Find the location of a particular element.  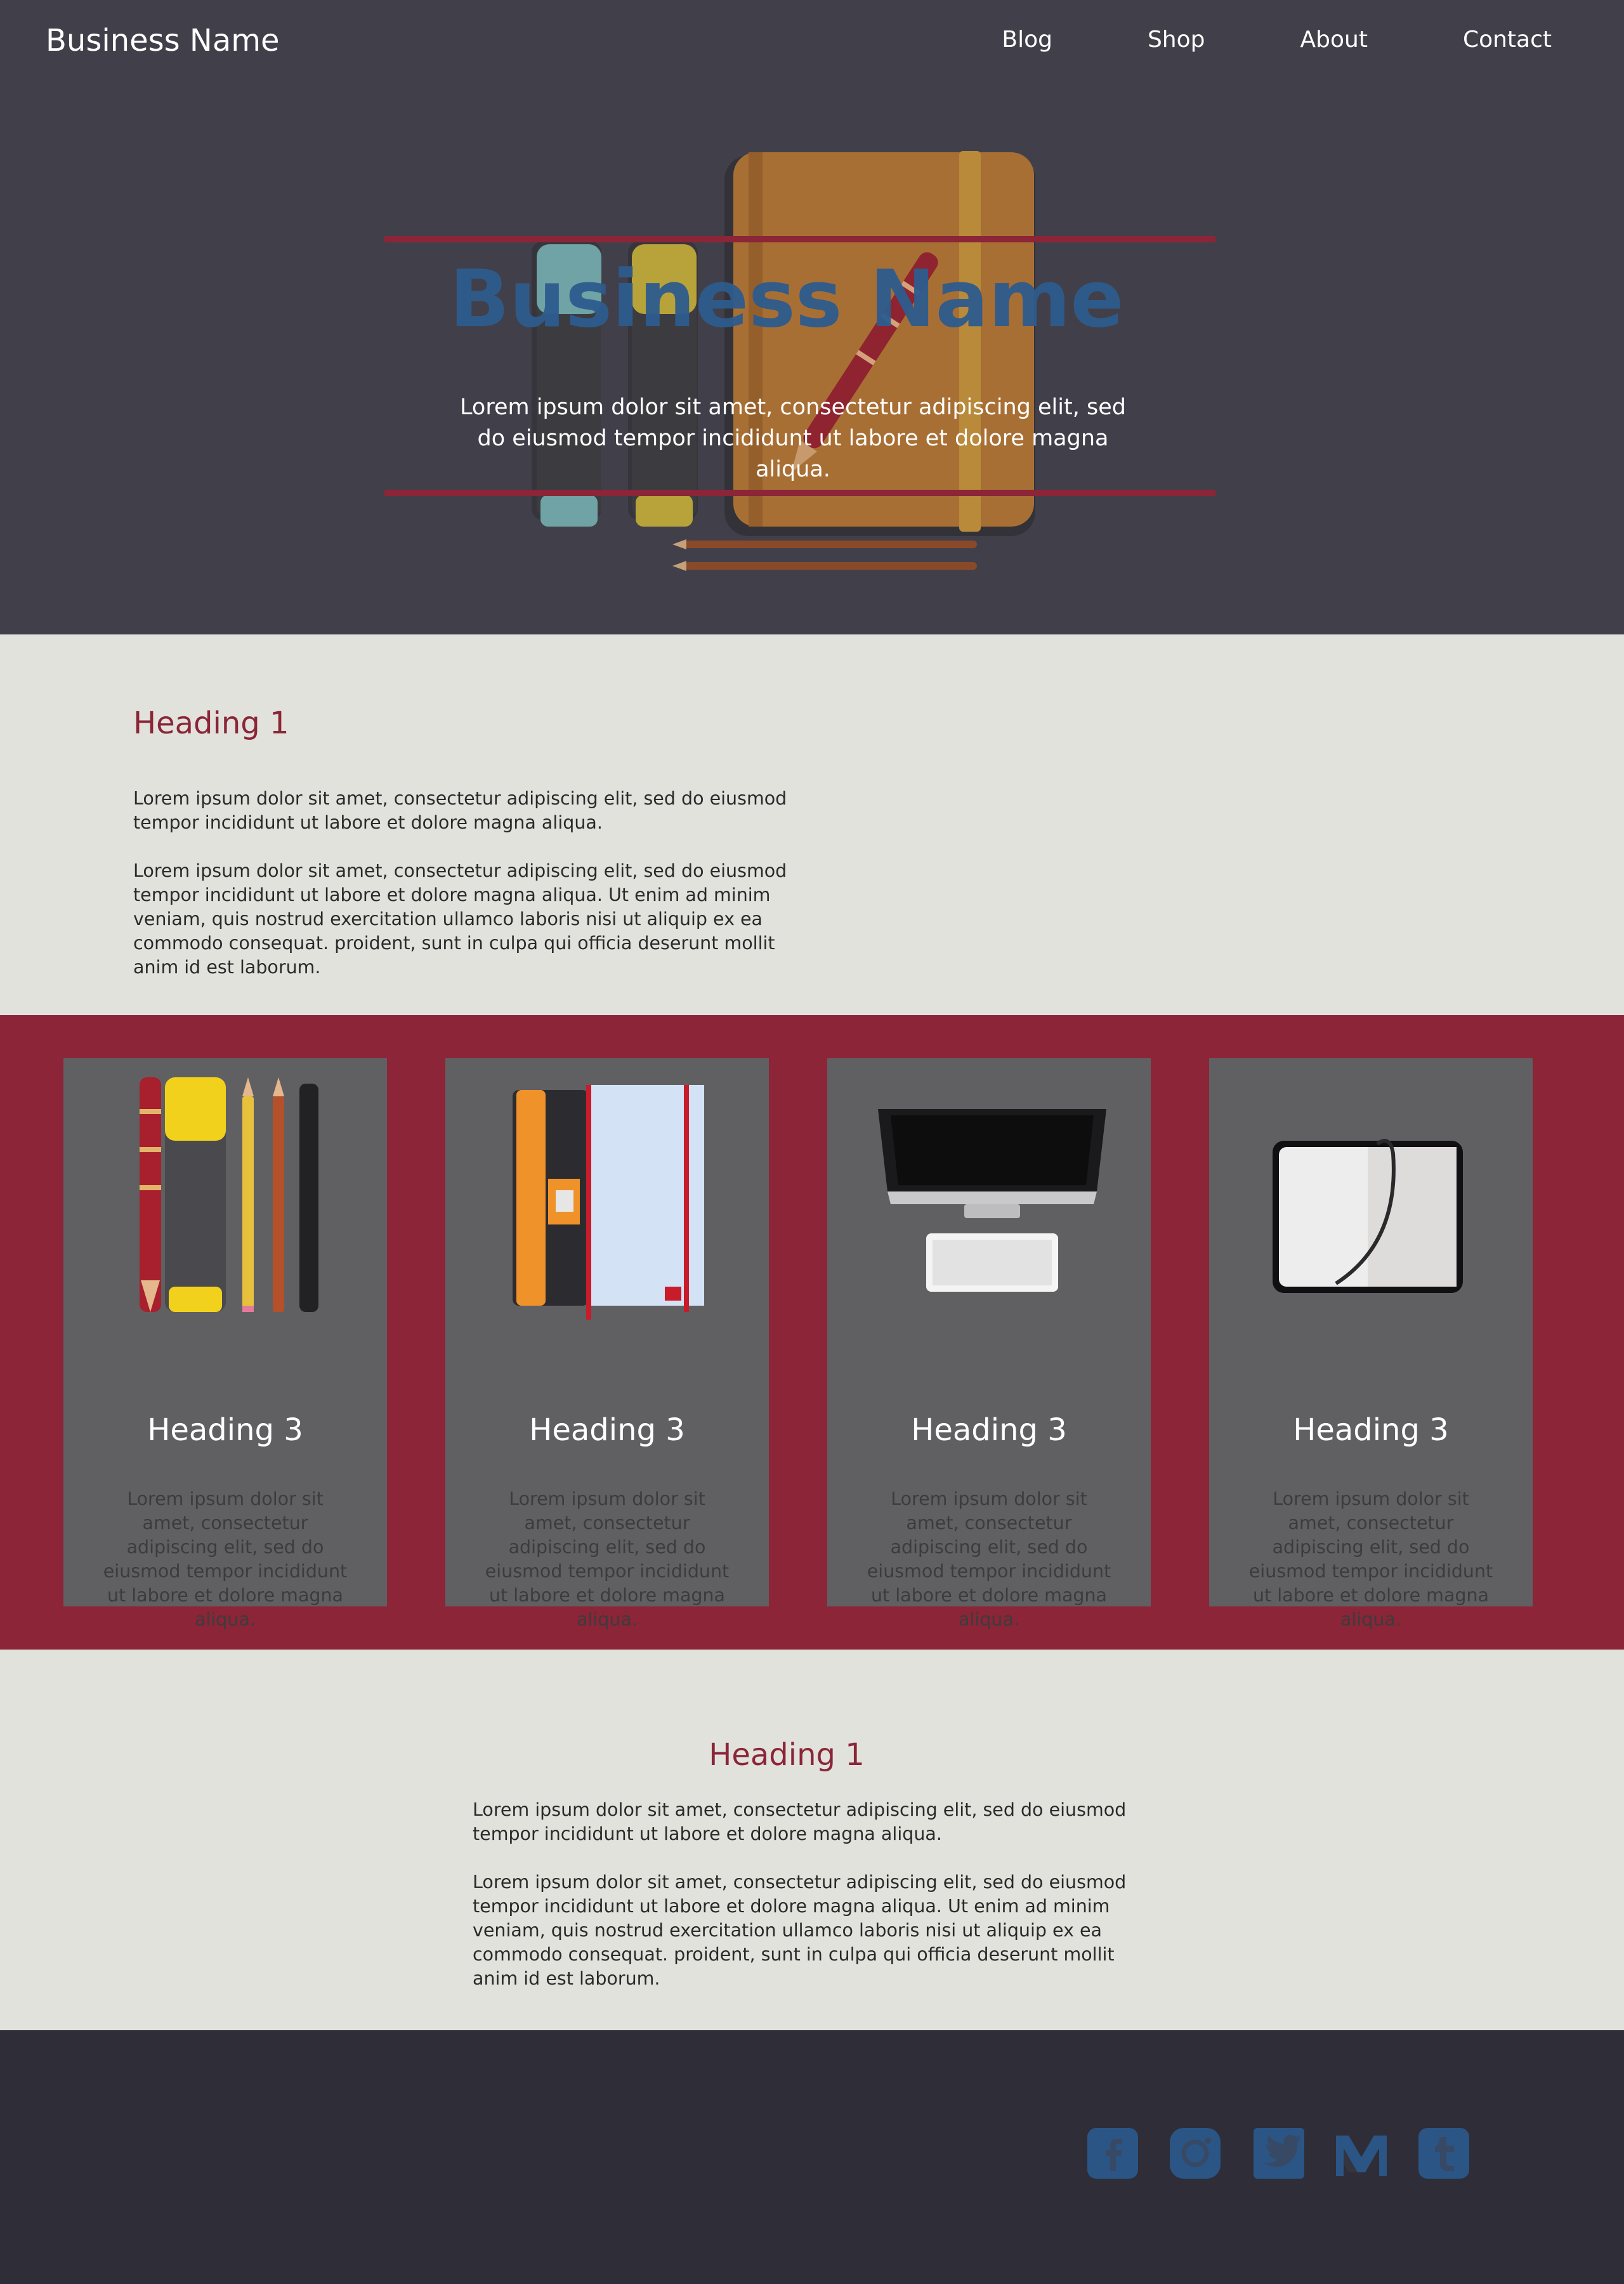

hero-divider-bottom is located at coordinates (799, 493).